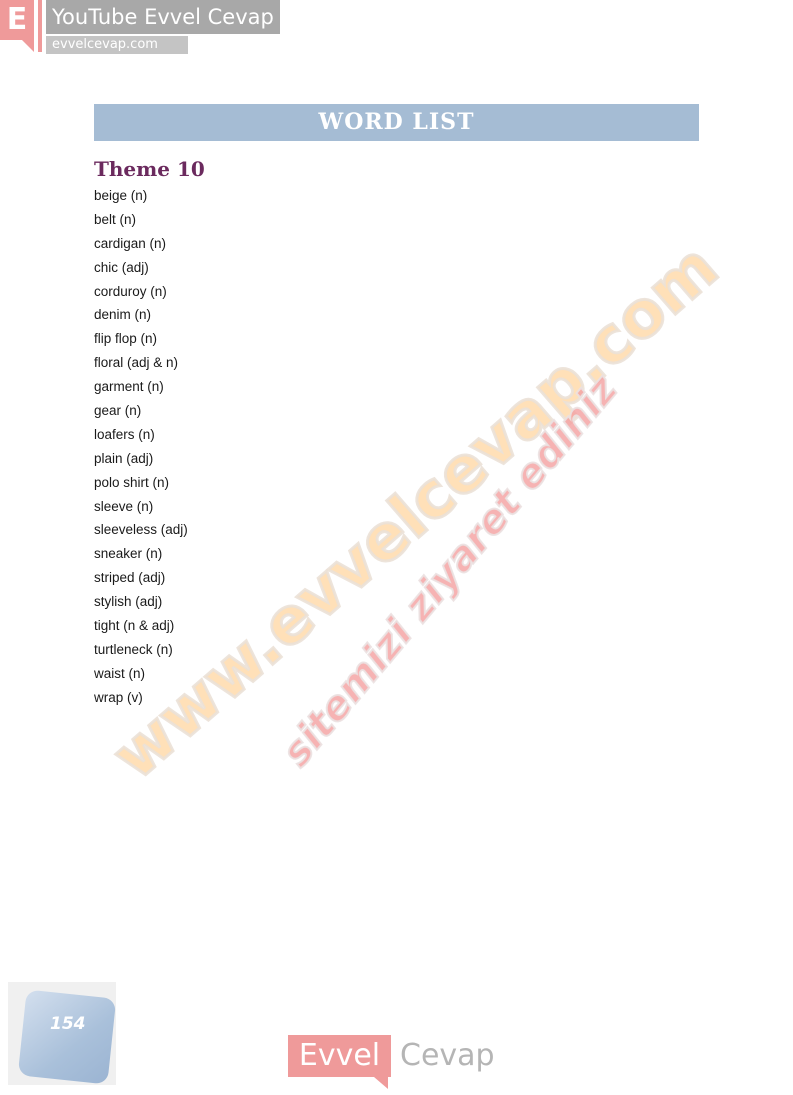 The width and height of the screenshot is (793, 1095). Describe the element at coordinates (447, 1055) in the screenshot. I see `footer-brand-cevap: Cevap` at that location.